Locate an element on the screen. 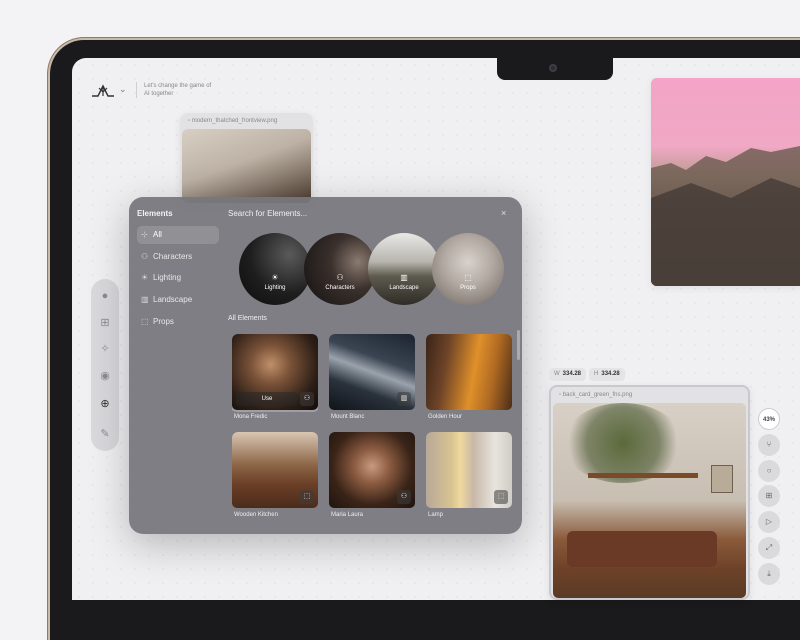 The image size is (800, 640). sidebar-item-label: Landscape is located at coordinates (173, 299).